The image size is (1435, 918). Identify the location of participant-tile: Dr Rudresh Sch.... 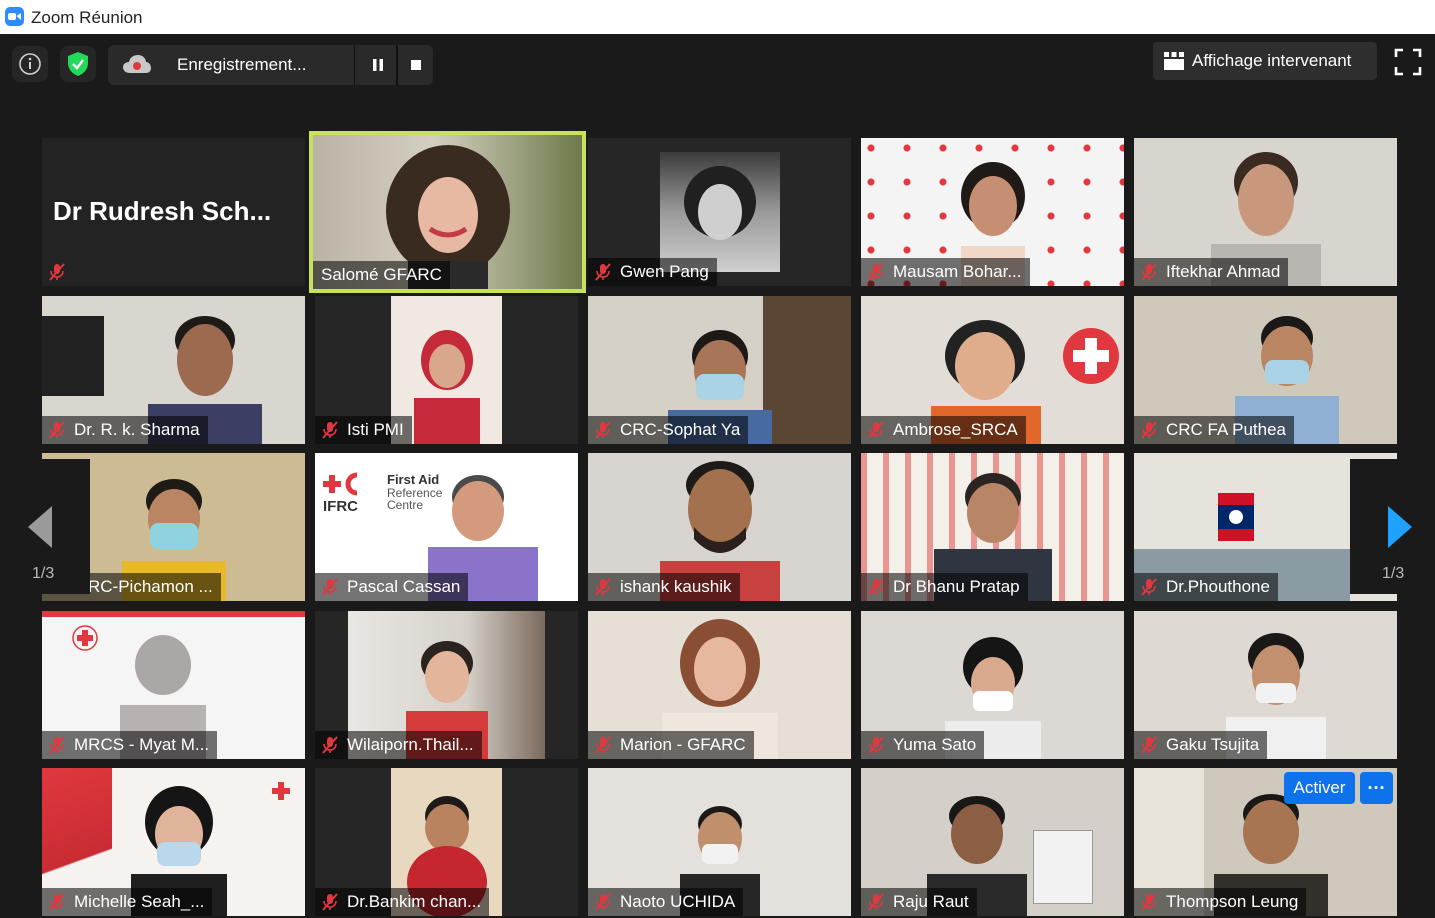
(173, 212).